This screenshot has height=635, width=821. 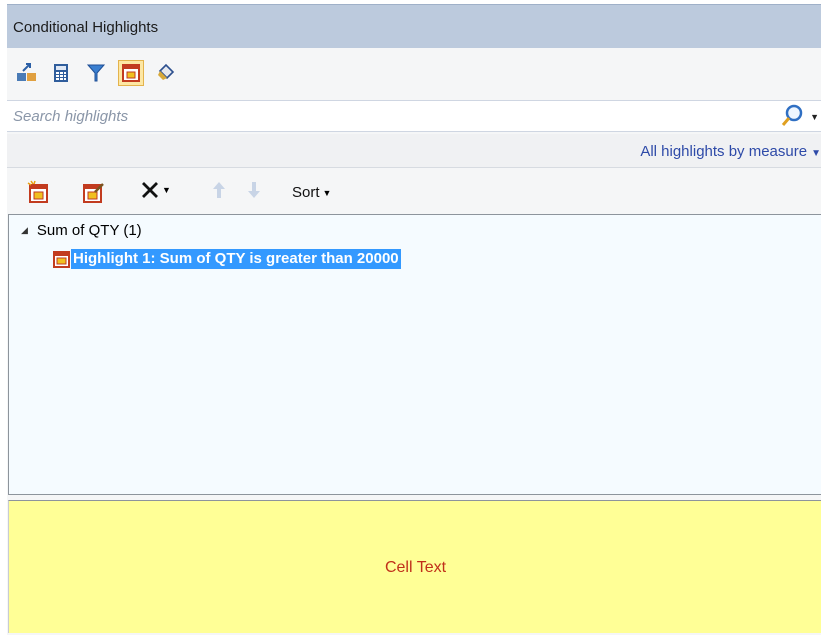 I want to click on filter-icon, so click(x=96, y=73).